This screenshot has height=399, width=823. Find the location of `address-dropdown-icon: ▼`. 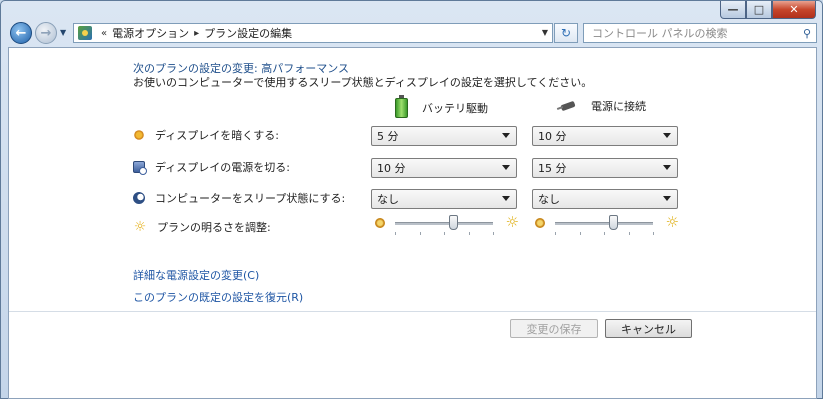

address-dropdown-icon: ▼ is located at coordinates (545, 32).